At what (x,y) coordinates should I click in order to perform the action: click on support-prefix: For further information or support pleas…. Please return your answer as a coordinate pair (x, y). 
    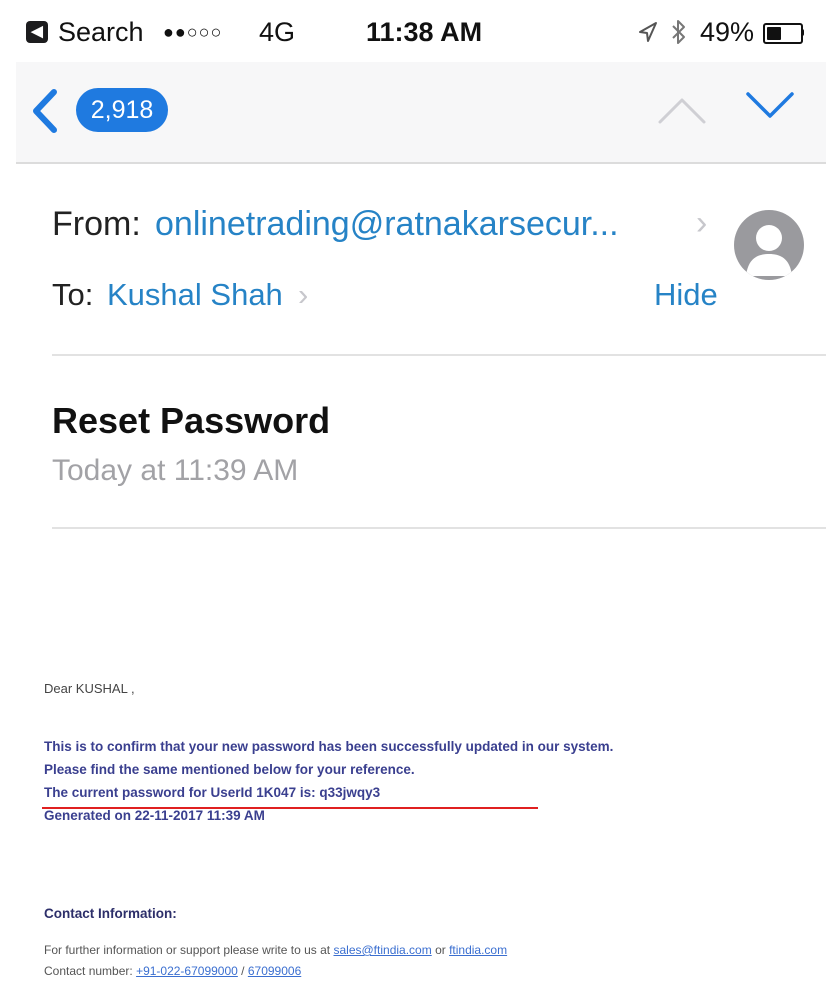
    Looking at the image, I should click on (187, 950).